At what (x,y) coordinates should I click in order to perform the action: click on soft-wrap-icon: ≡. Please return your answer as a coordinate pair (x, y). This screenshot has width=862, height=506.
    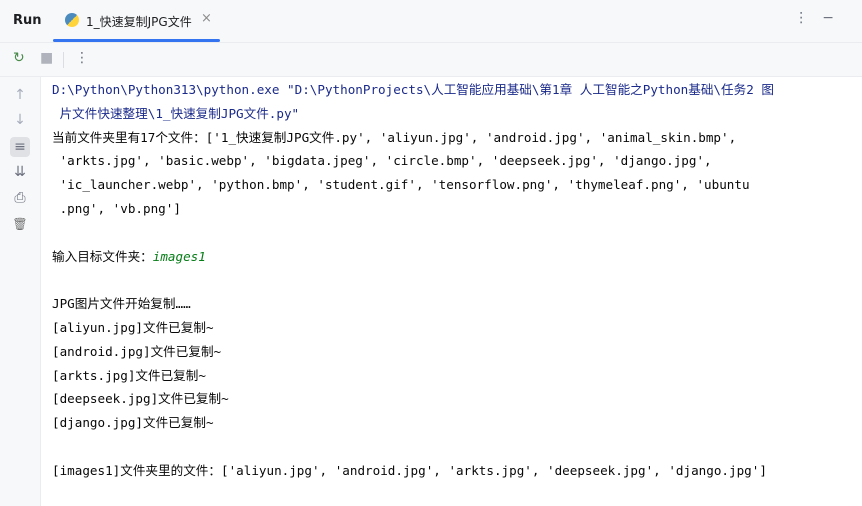
    Looking at the image, I should click on (20, 147).